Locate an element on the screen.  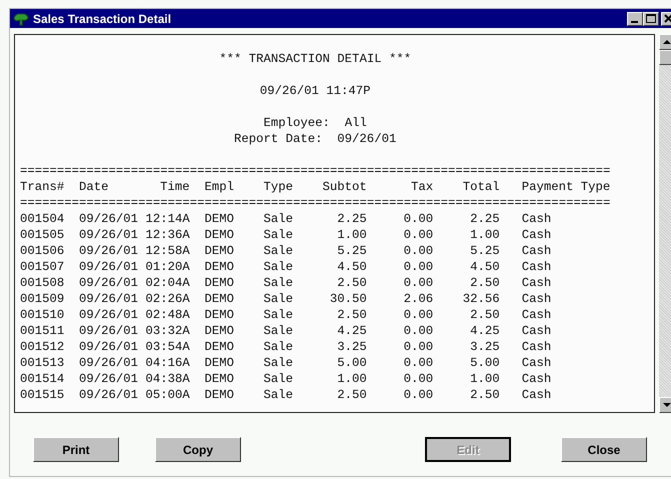
table-cell-text: 2.06 is located at coordinates (418, 299).